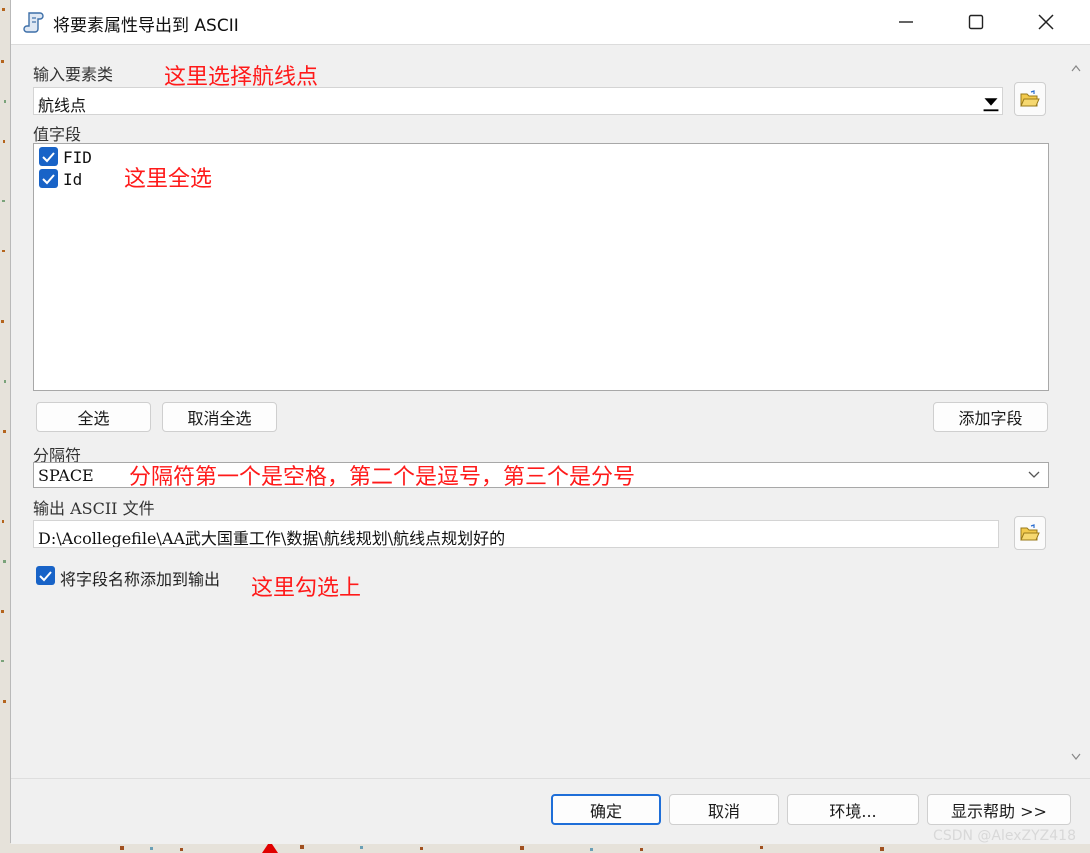  What do you see at coordinates (606, 809) in the screenshot?
I see `ok-button: 确定` at bounding box center [606, 809].